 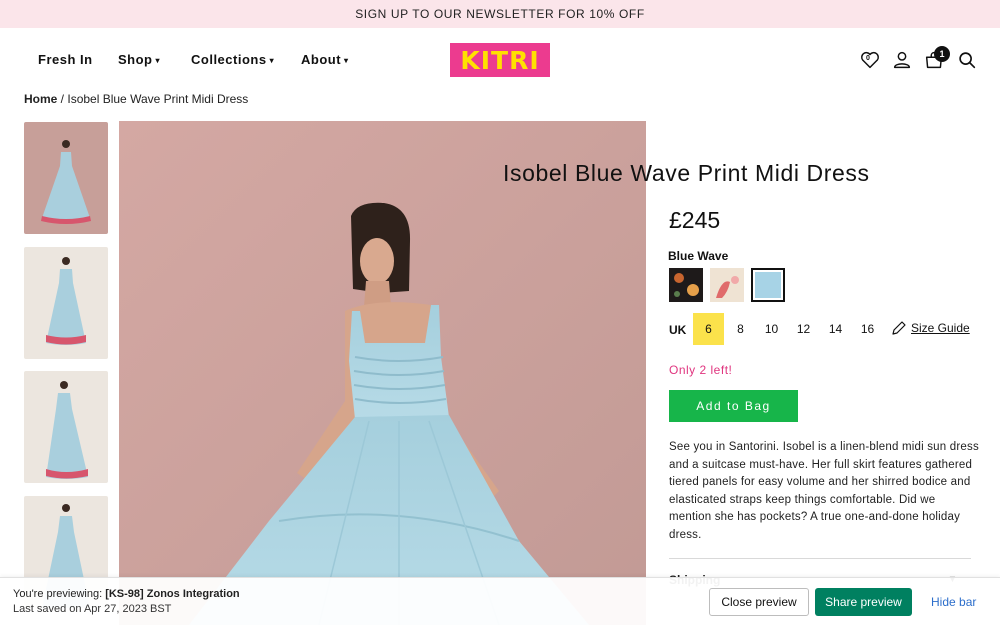 I want to click on preview-prefix: You're previewing:, so click(x=59, y=594).